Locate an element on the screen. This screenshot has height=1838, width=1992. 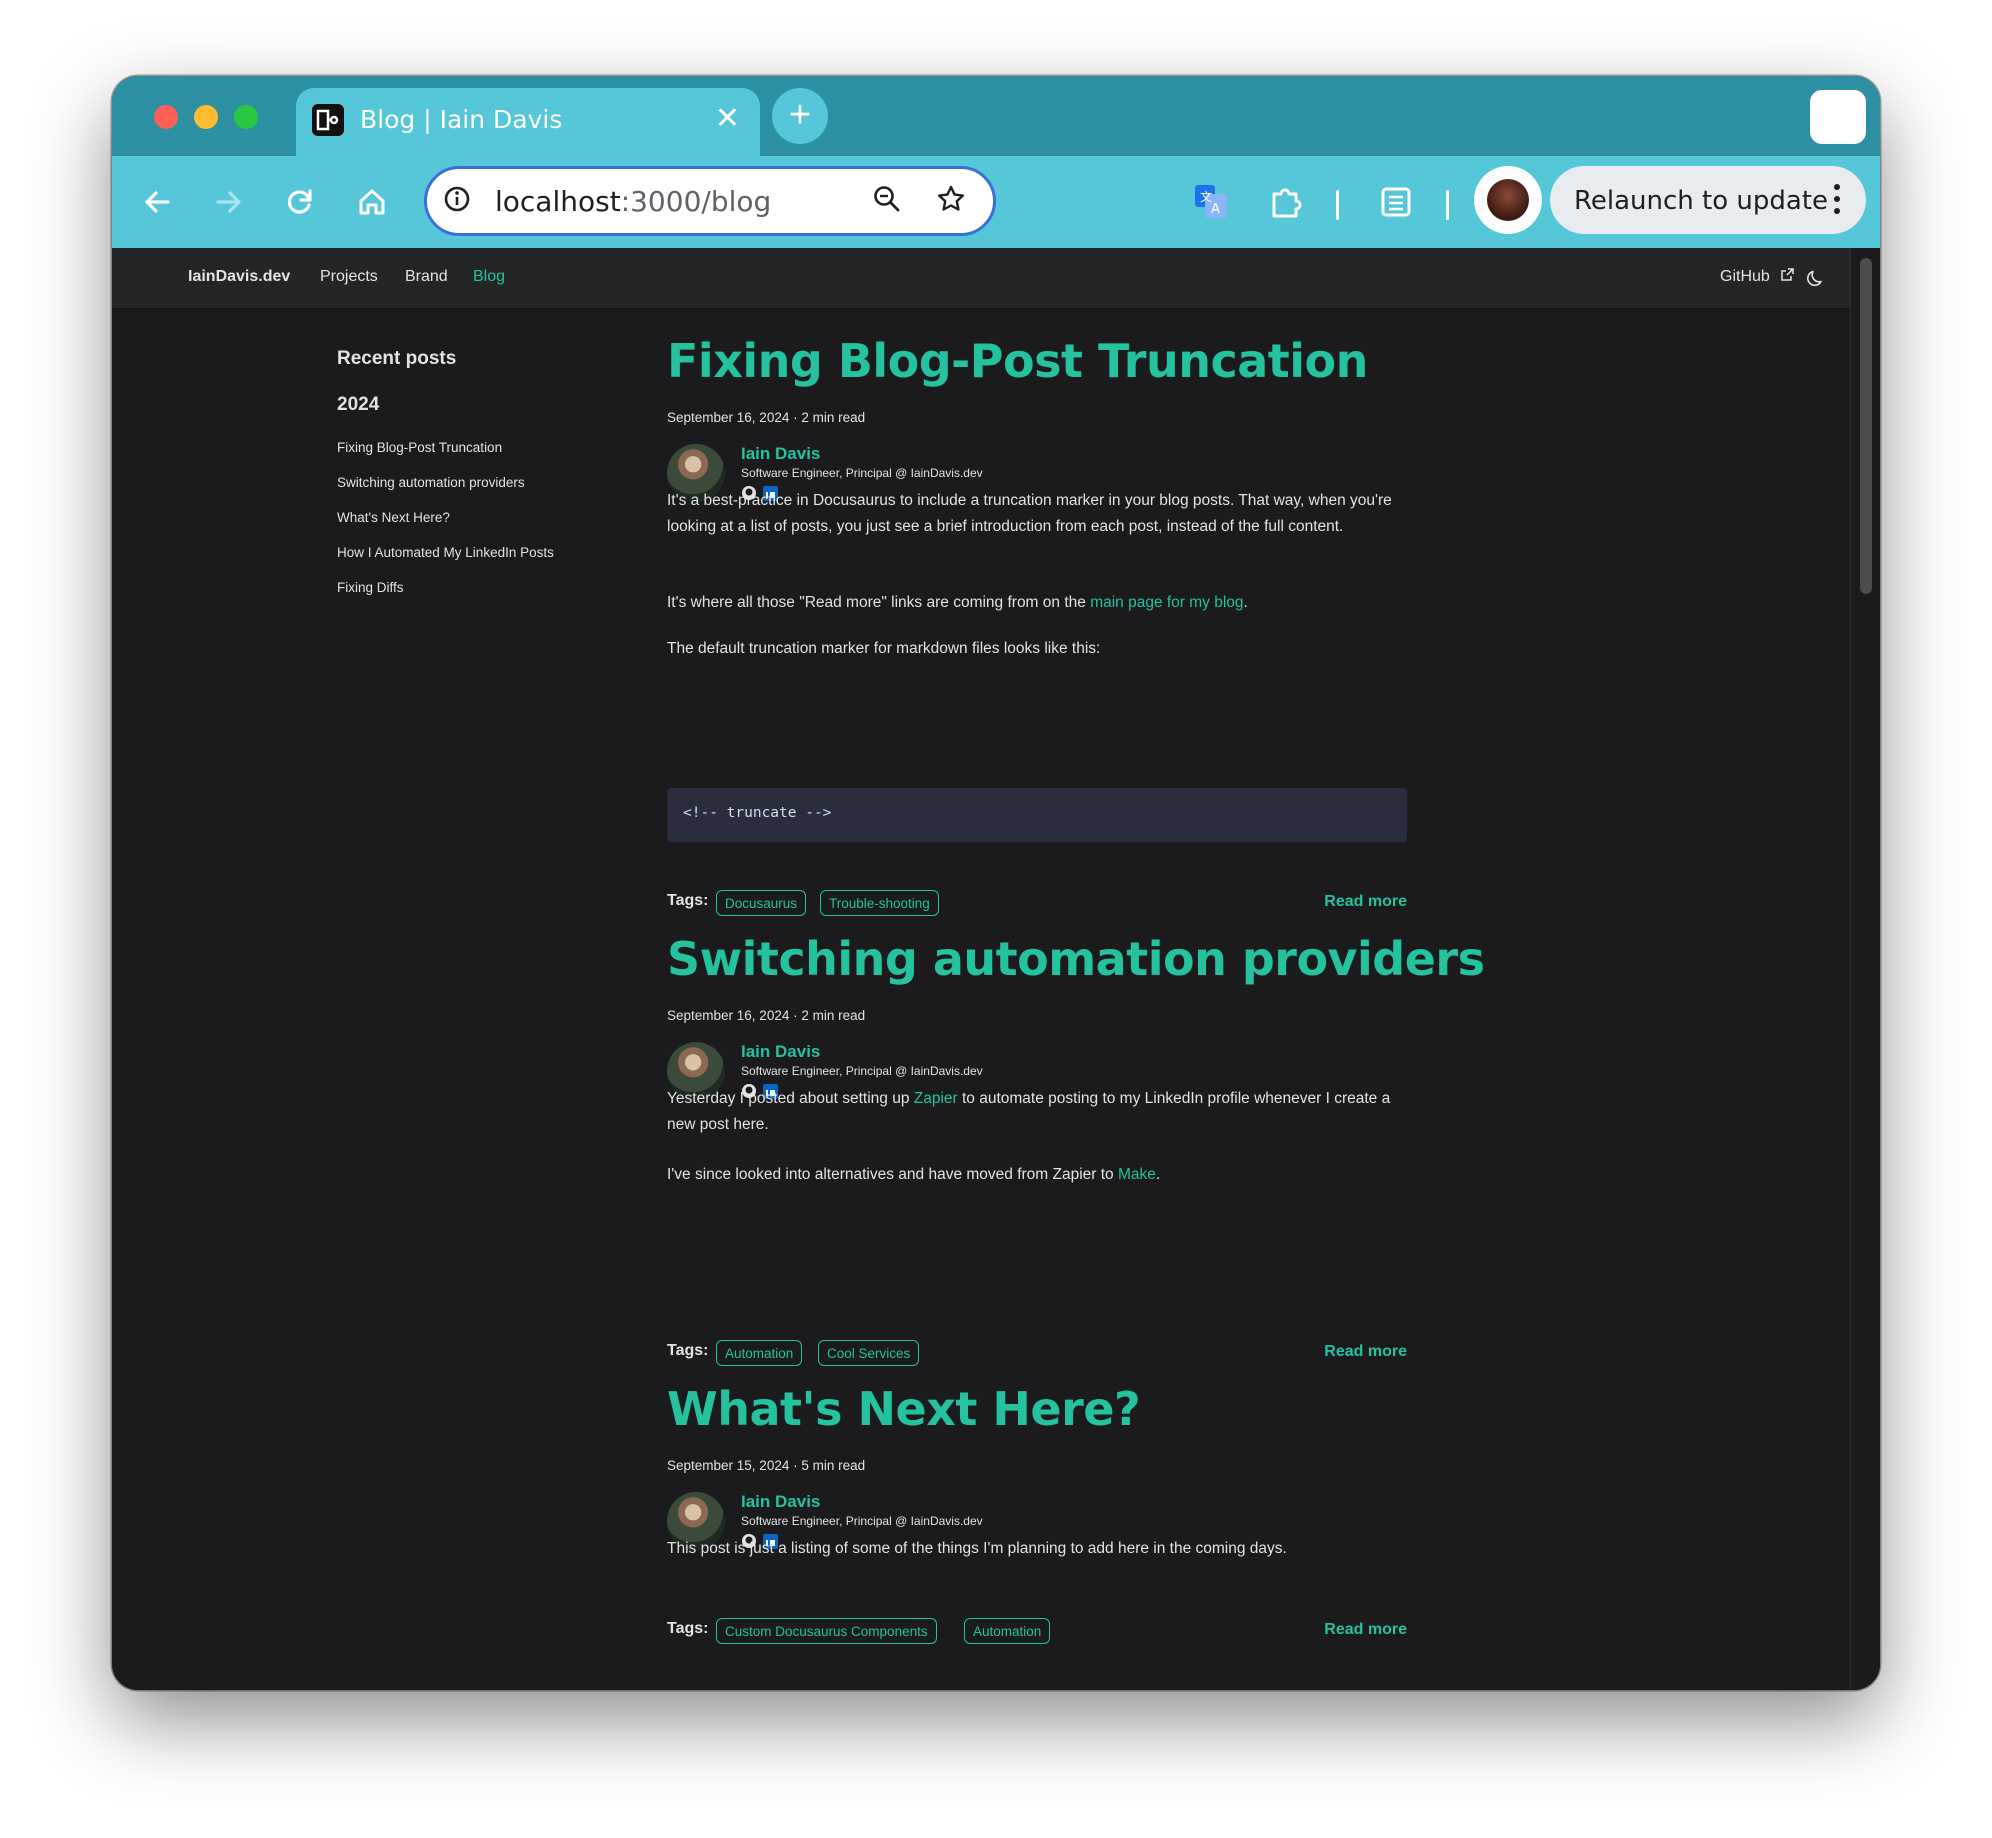
nav-link-blog: Blog is located at coordinates (489, 277).